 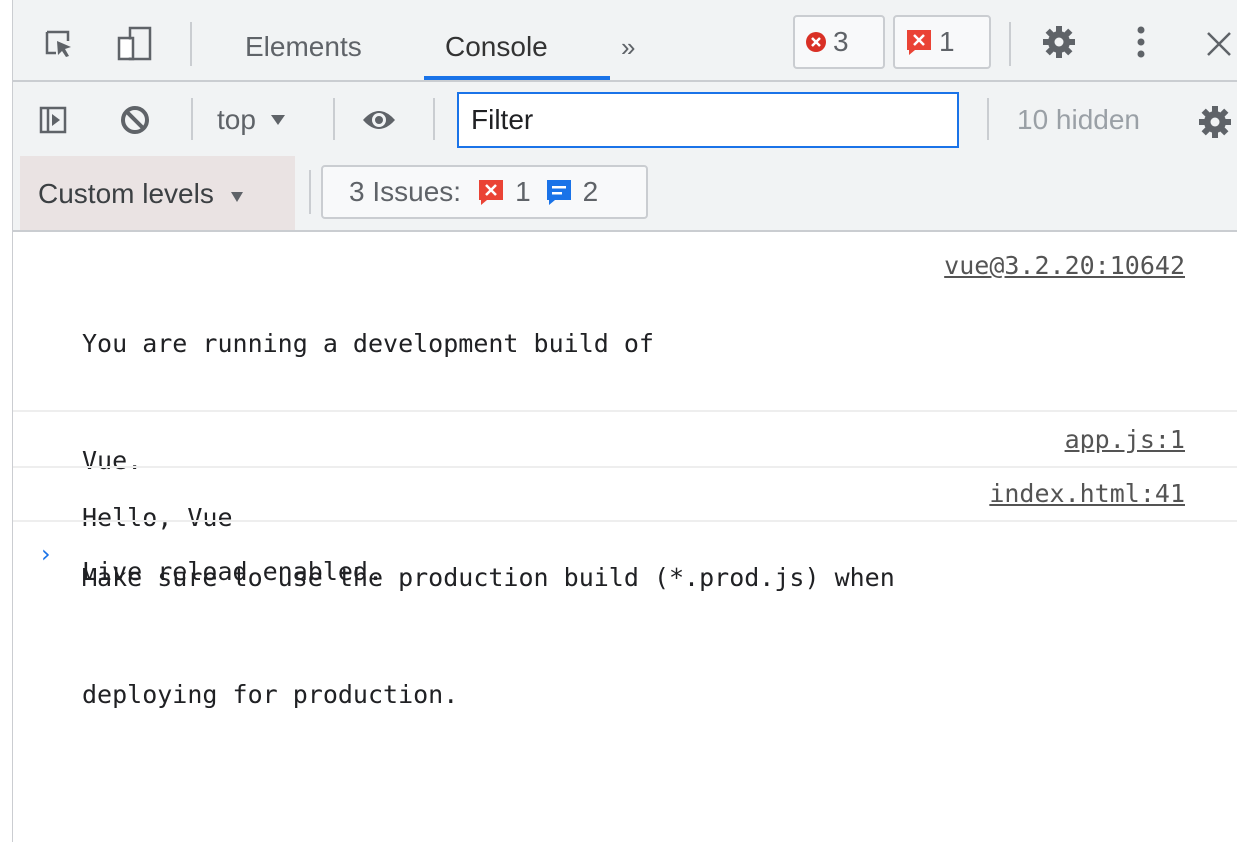 What do you see at coordinates (310, 192) in the screenshot?
I see `levels-divider` at bounding box center [310, 192].